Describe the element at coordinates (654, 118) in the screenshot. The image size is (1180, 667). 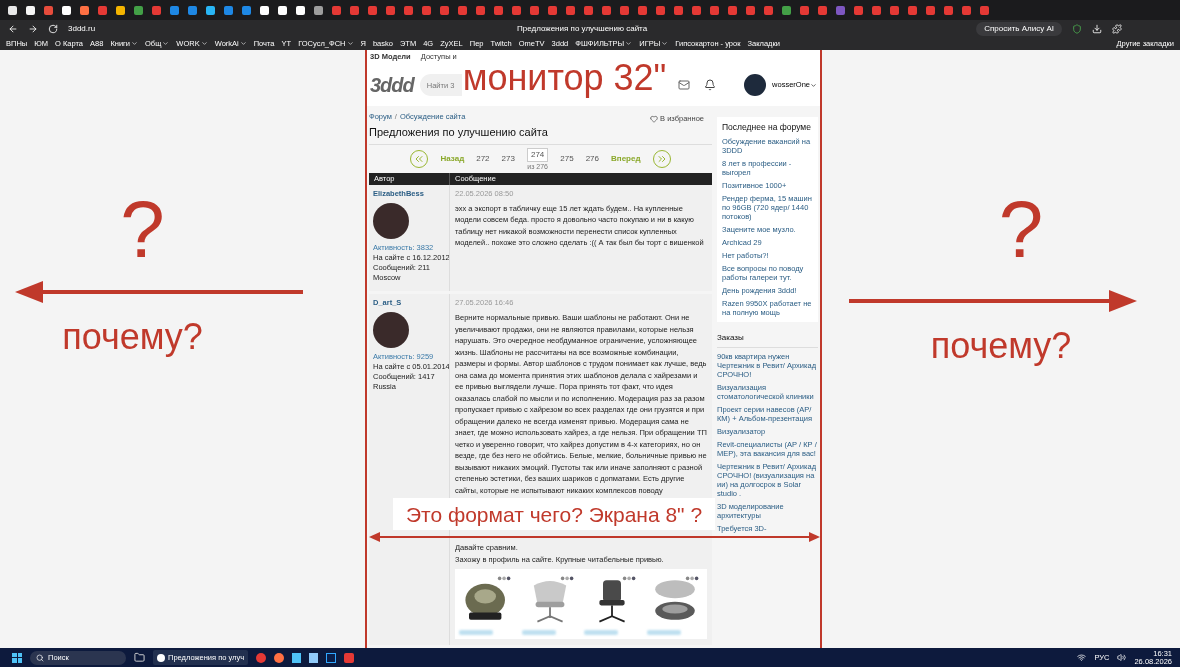
I see `heart-icon` at that location.